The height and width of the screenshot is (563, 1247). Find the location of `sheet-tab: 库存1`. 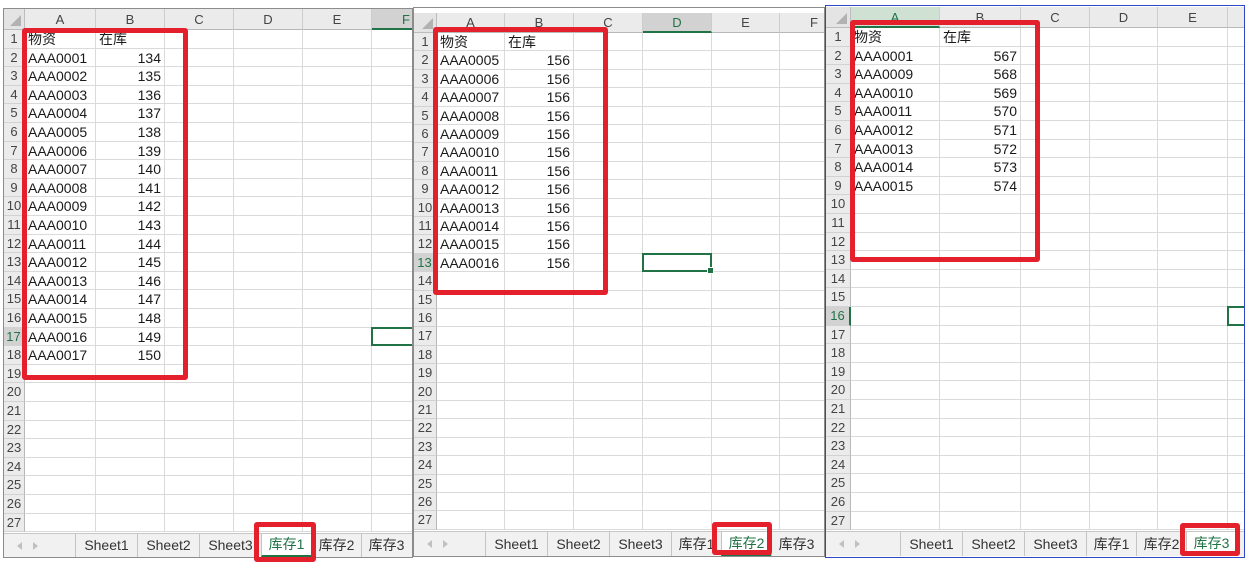

sheet-tab: 库存1 is located at coordinates (1111, 544).